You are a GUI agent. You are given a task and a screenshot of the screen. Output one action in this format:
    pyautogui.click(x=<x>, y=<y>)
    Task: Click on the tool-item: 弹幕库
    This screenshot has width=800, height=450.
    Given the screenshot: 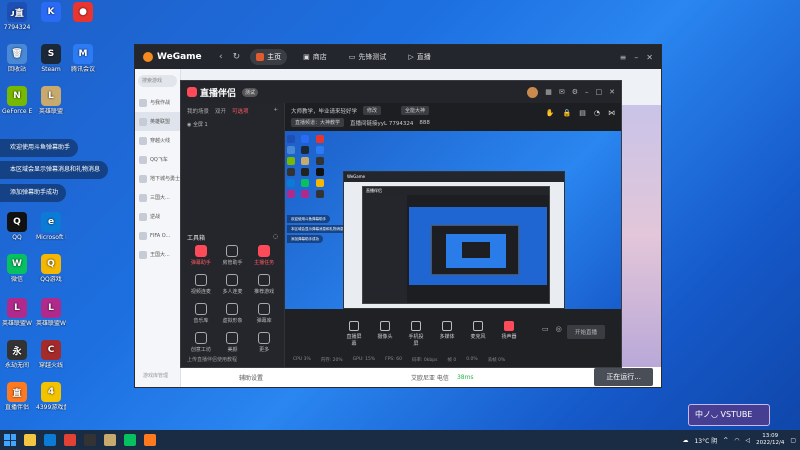 What is the action you would take?
    pyautogui.click(x=264, y=313)
    